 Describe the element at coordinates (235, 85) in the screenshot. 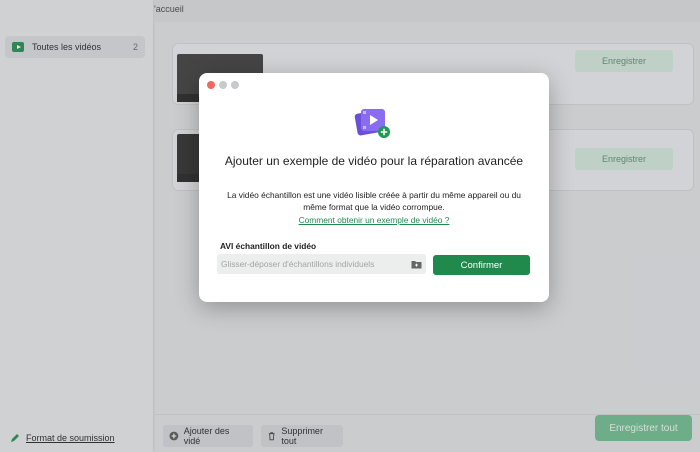

I see `dialog-zoom-button` at that location.